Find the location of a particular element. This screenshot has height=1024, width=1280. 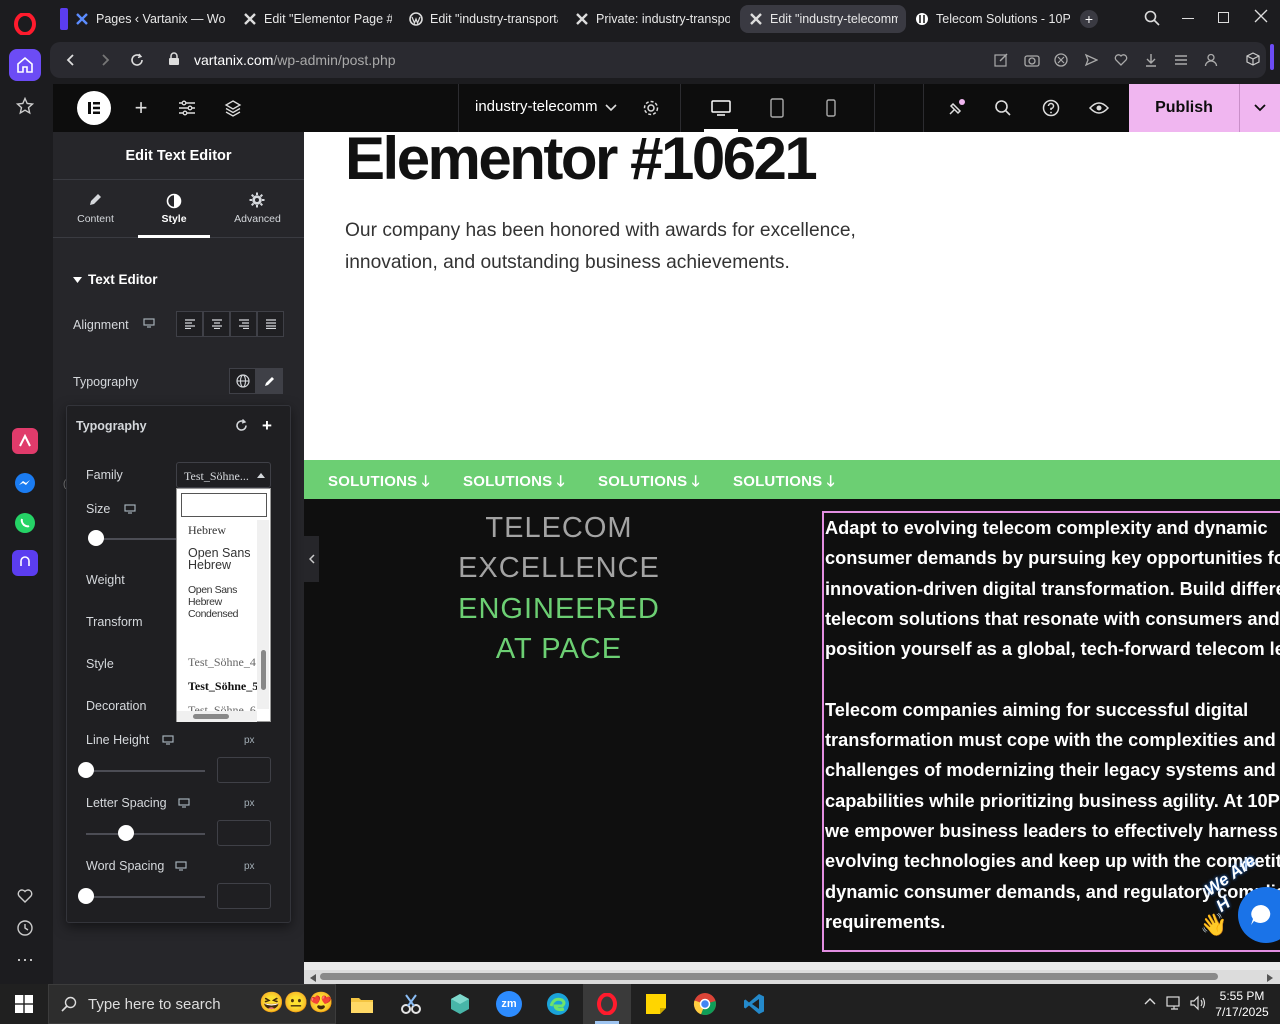

tablet-device-icon is located at coordinates (777, 108).